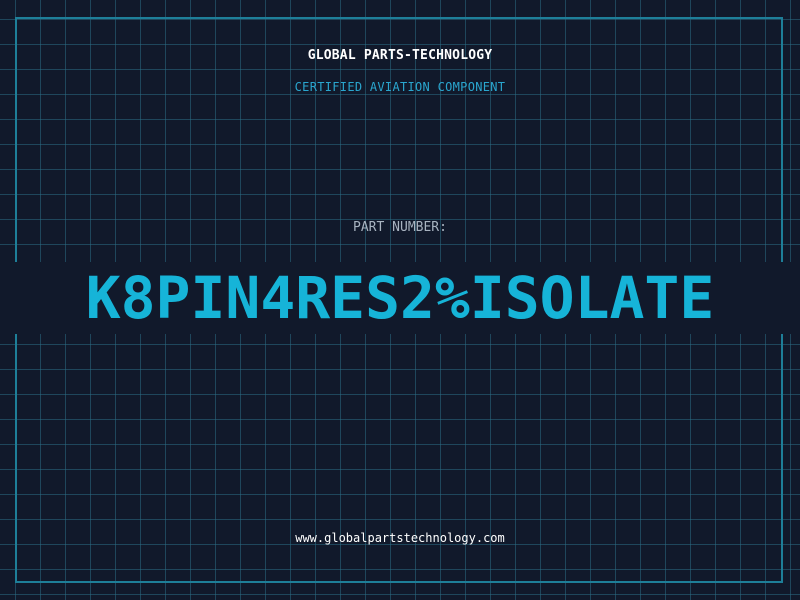 The width and height of the screenshot is (800, 600). I want to click on part-number-label: PART NUMBER:, so click(400, 227).